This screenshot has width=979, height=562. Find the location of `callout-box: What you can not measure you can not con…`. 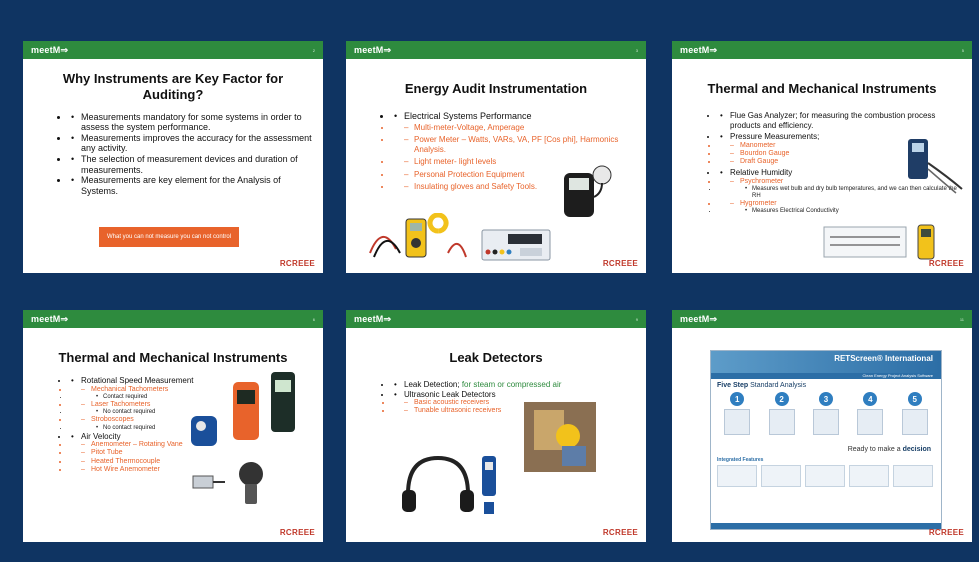

callout-box: What you can not measure you can not con… is located at coordinates (169, 237).